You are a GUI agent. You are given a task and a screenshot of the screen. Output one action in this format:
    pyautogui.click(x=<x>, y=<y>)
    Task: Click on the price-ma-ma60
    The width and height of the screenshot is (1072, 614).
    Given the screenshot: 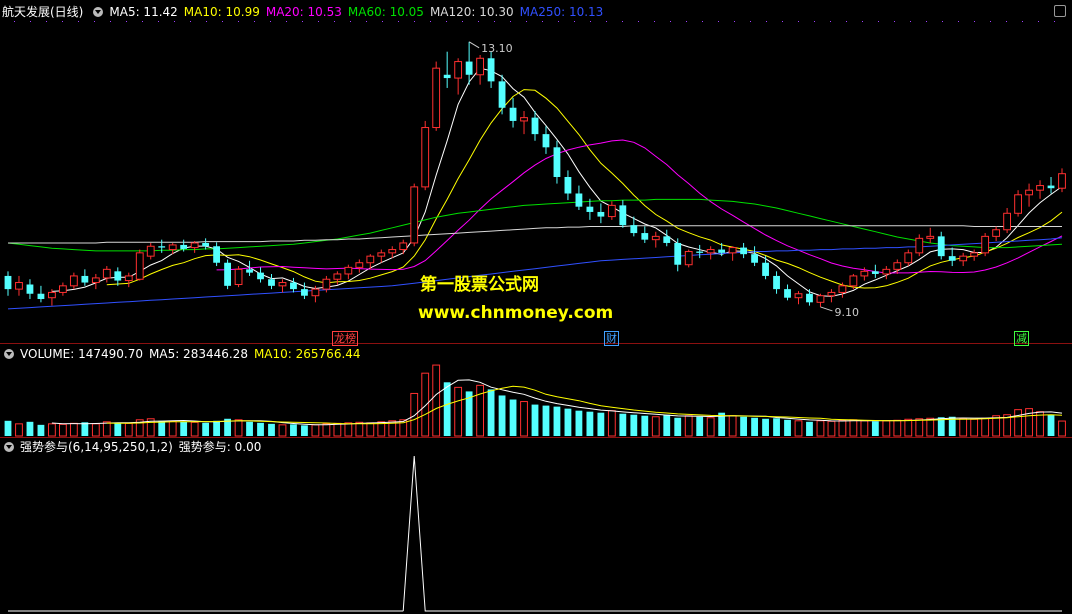 What is the action you would take?
    pyautogui.click(x=535, y=225)
    